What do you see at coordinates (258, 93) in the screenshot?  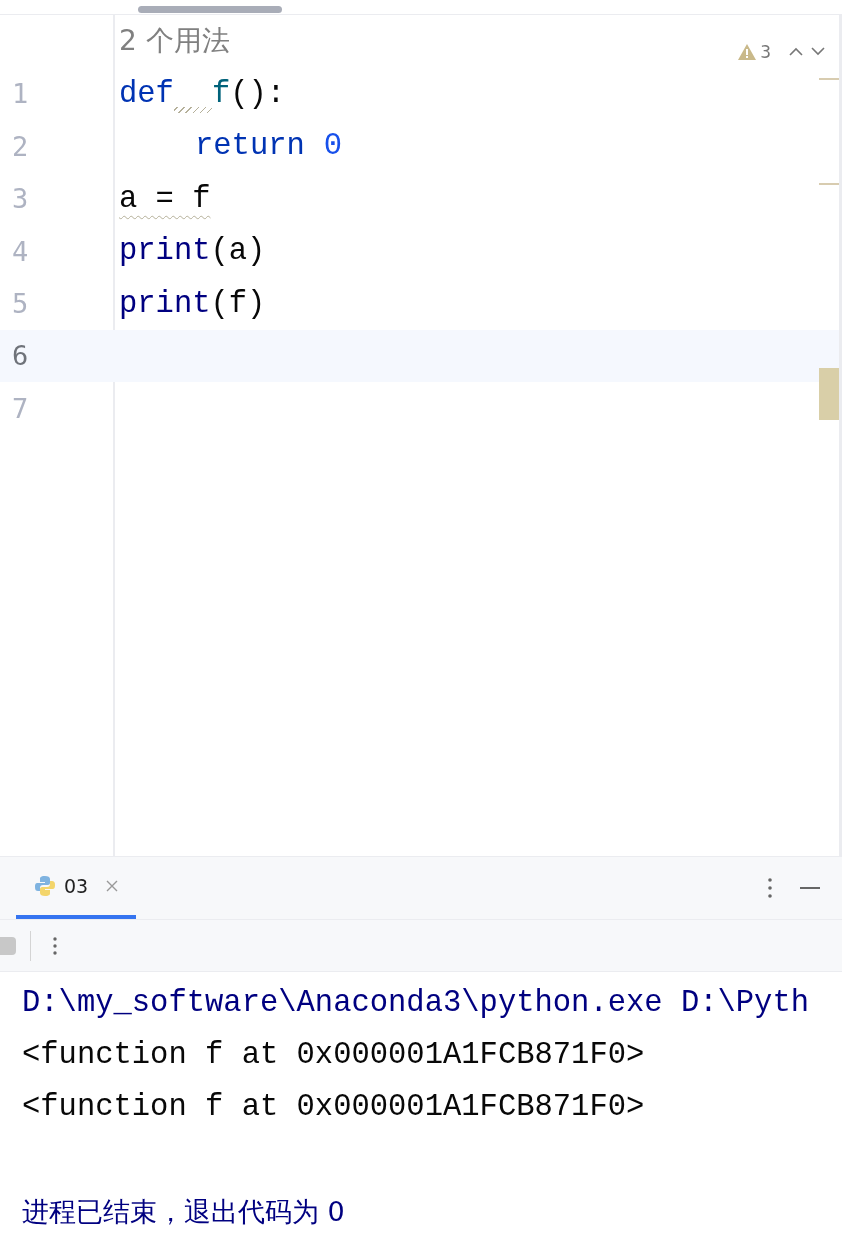 I see `code-token: ():` at bounding box center [258, 93].